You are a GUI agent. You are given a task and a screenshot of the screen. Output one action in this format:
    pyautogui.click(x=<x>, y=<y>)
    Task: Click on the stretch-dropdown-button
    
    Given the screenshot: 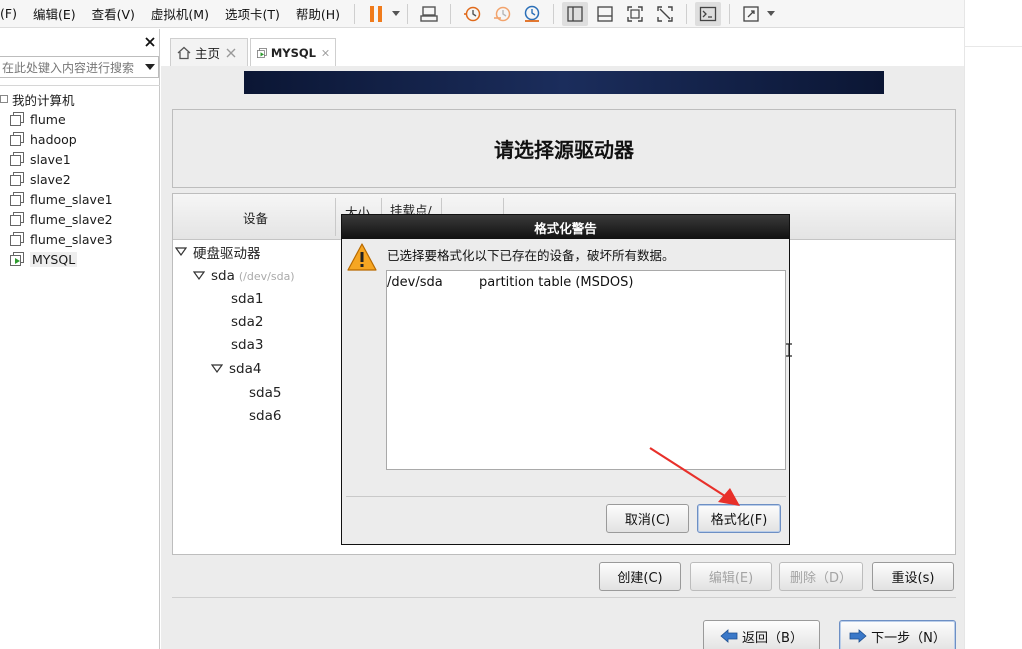 What is the action you would take?
    pyautogui.click(x=771, y=14)
    